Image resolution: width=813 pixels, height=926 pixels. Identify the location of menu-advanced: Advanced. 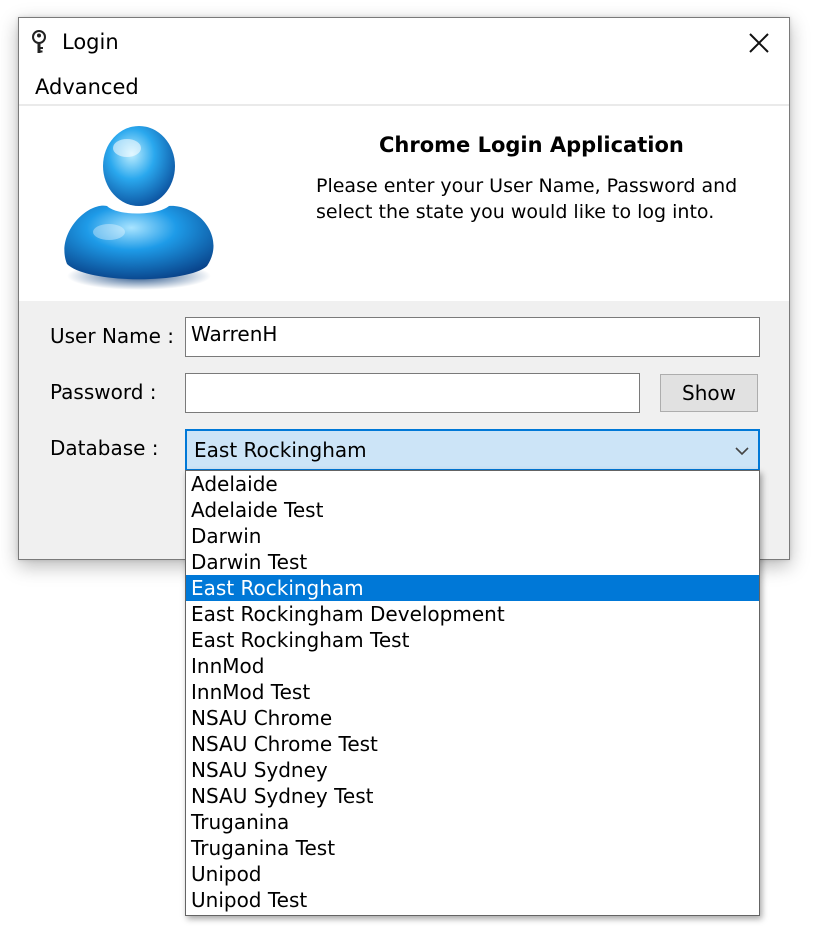
(87, 87).